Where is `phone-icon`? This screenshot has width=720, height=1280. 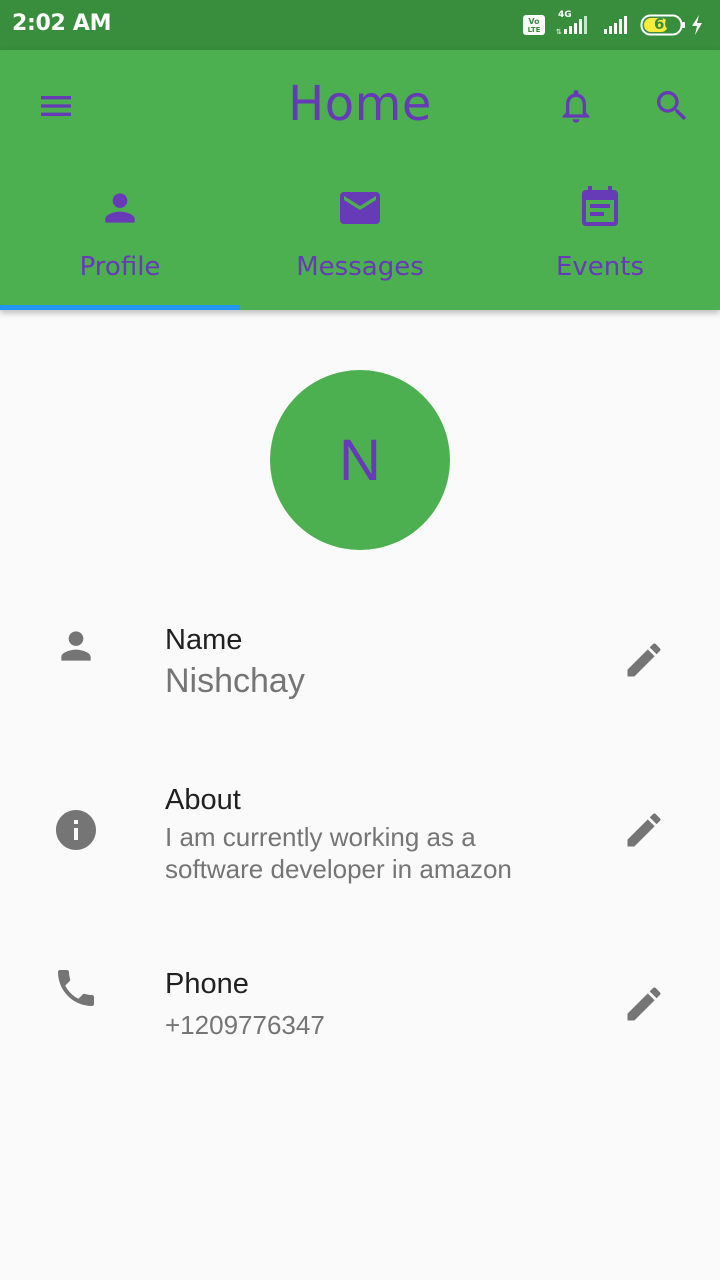 phone-icon is located at coordinates (76, 988).